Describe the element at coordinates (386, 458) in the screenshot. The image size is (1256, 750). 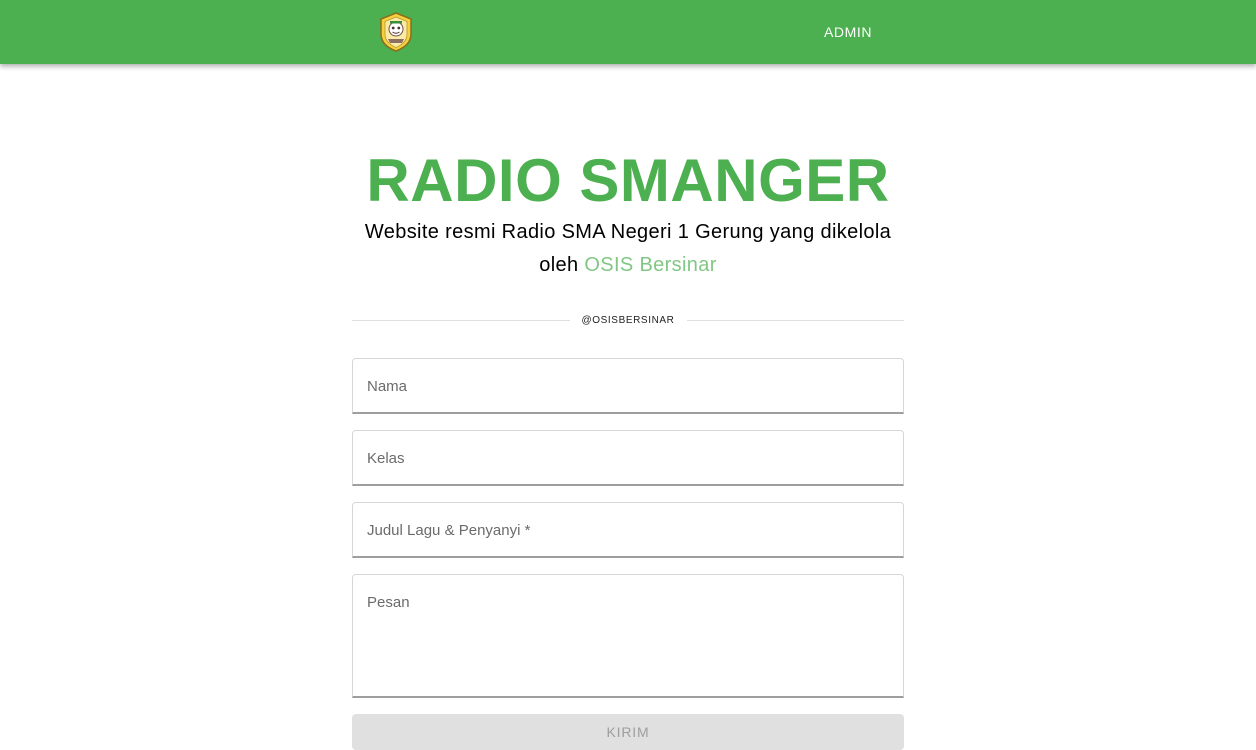
I see `kelas-field-label: Kelas` at that location.